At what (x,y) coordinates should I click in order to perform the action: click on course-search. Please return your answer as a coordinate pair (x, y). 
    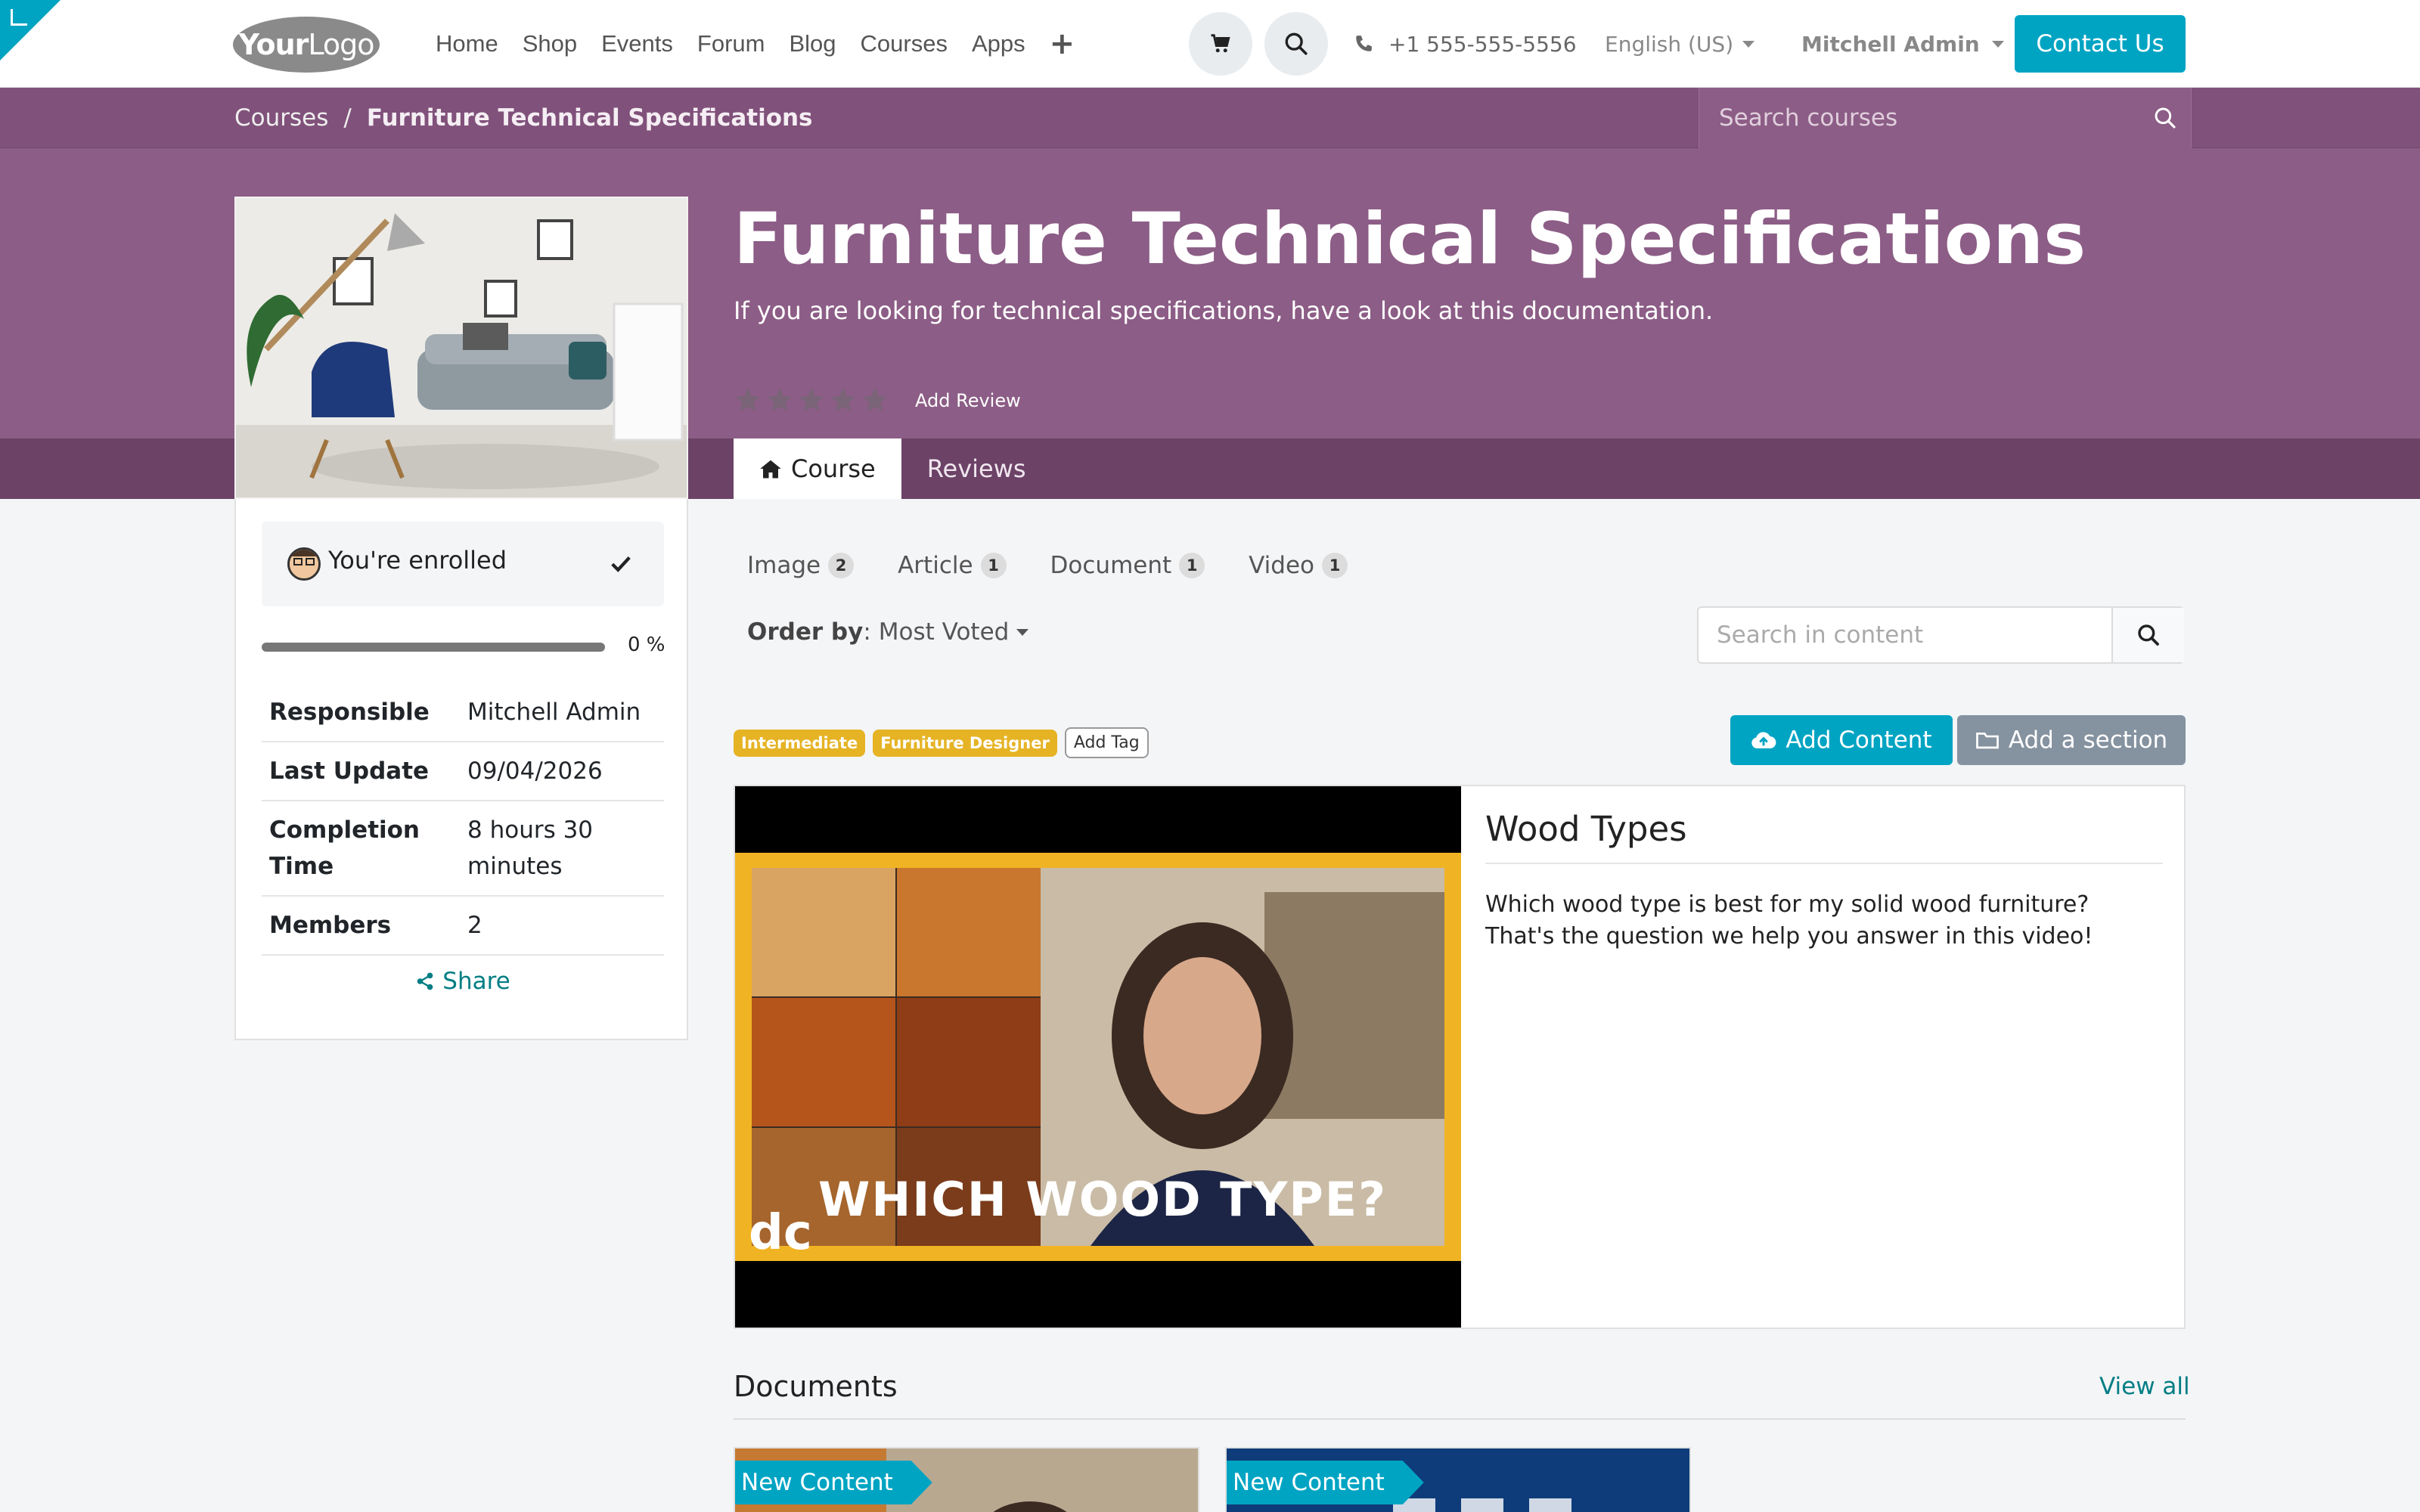
    Looking at the image, I should click on (1946, 118).